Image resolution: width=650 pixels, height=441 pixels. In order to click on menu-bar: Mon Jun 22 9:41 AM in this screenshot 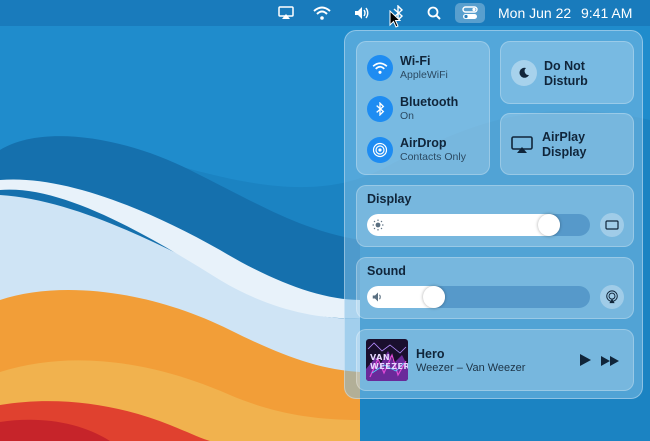, I will do `click(325, 14)`.